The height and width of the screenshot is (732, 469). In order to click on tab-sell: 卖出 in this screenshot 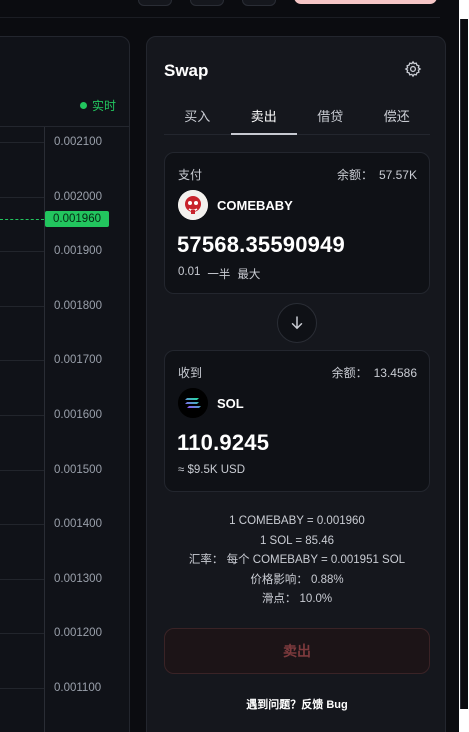, I will do `click(264, 118)`.